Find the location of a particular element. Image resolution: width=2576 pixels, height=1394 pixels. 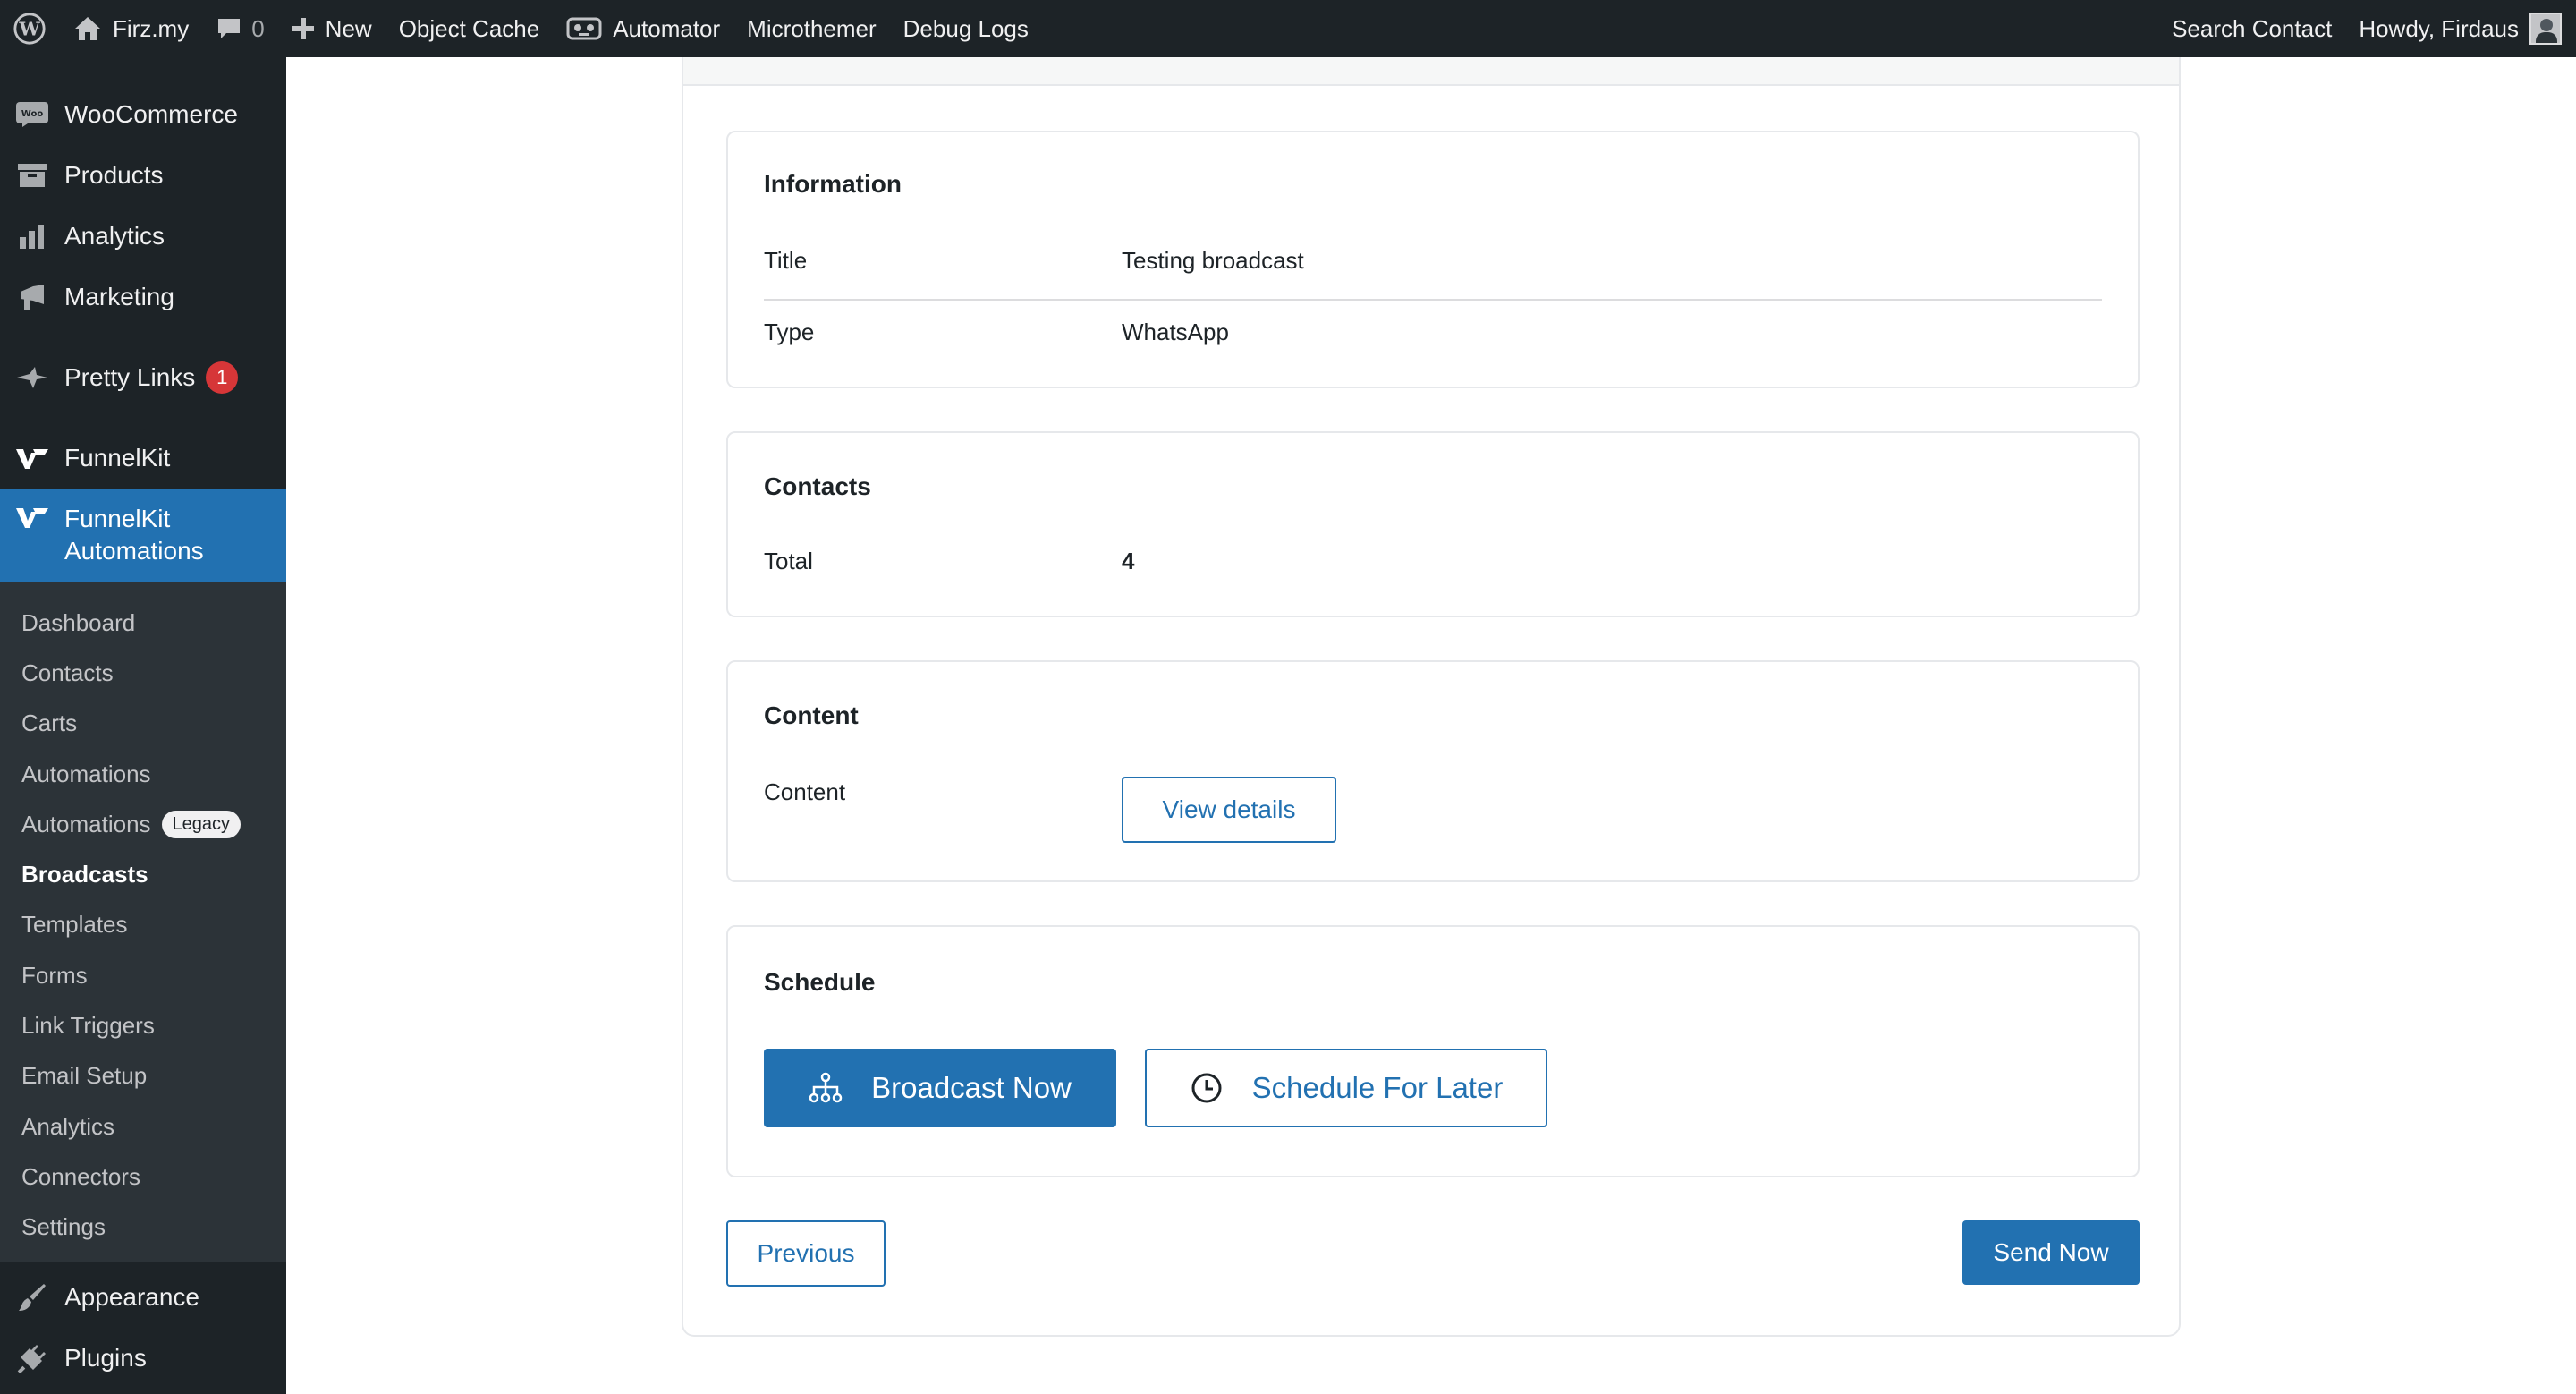

debug-logs-link: Debug Logs is located at coordinates (966, 29).